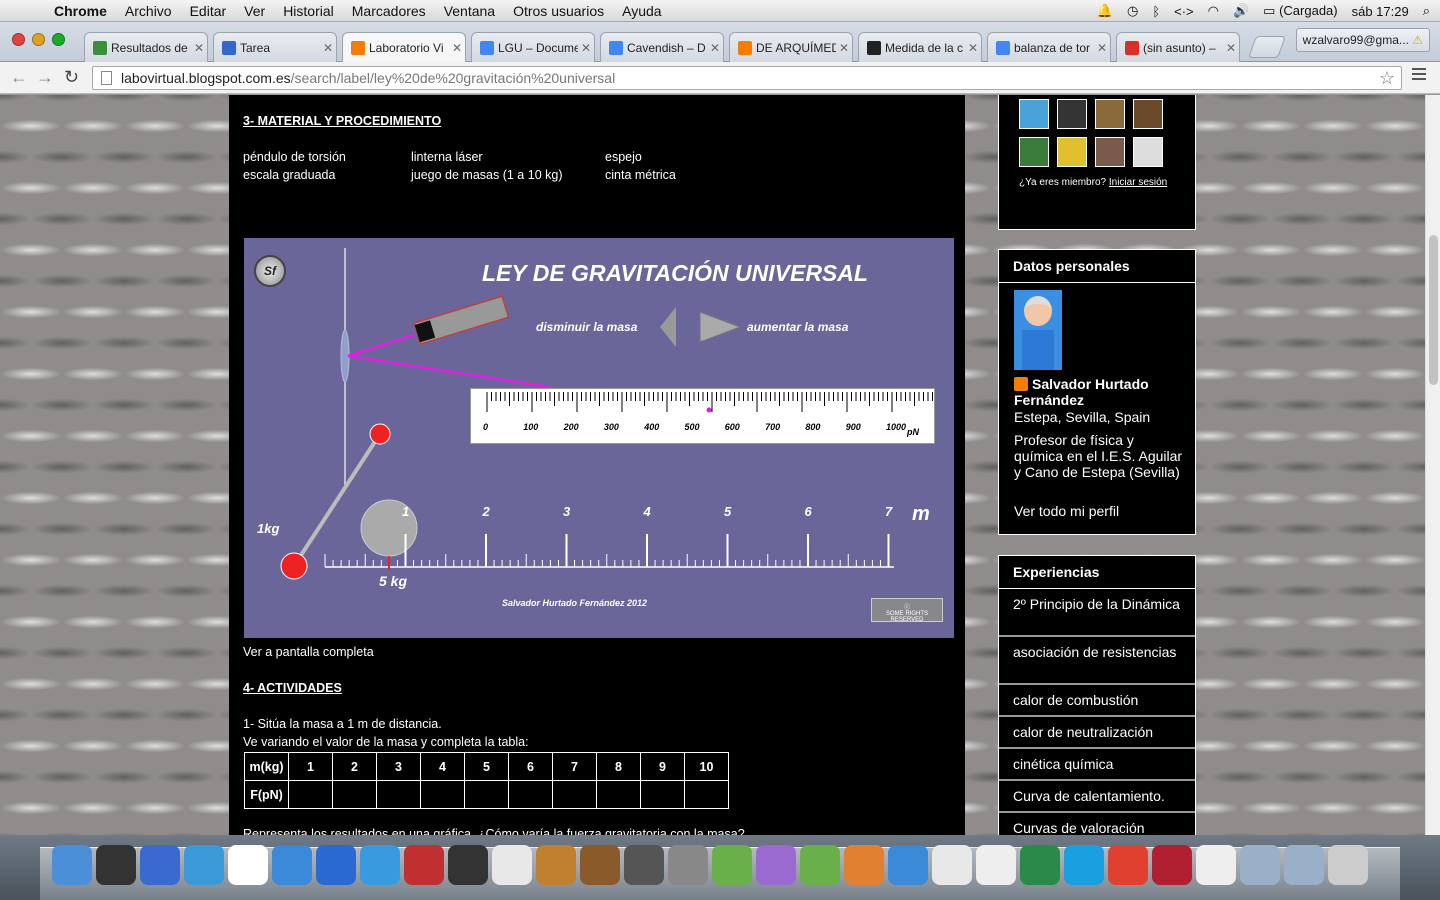 The width and height of the screenshot is (1440, 900). Describe the element at coordinates (1128, 865) in the screenshot. I see `chrome-icon` at that location.